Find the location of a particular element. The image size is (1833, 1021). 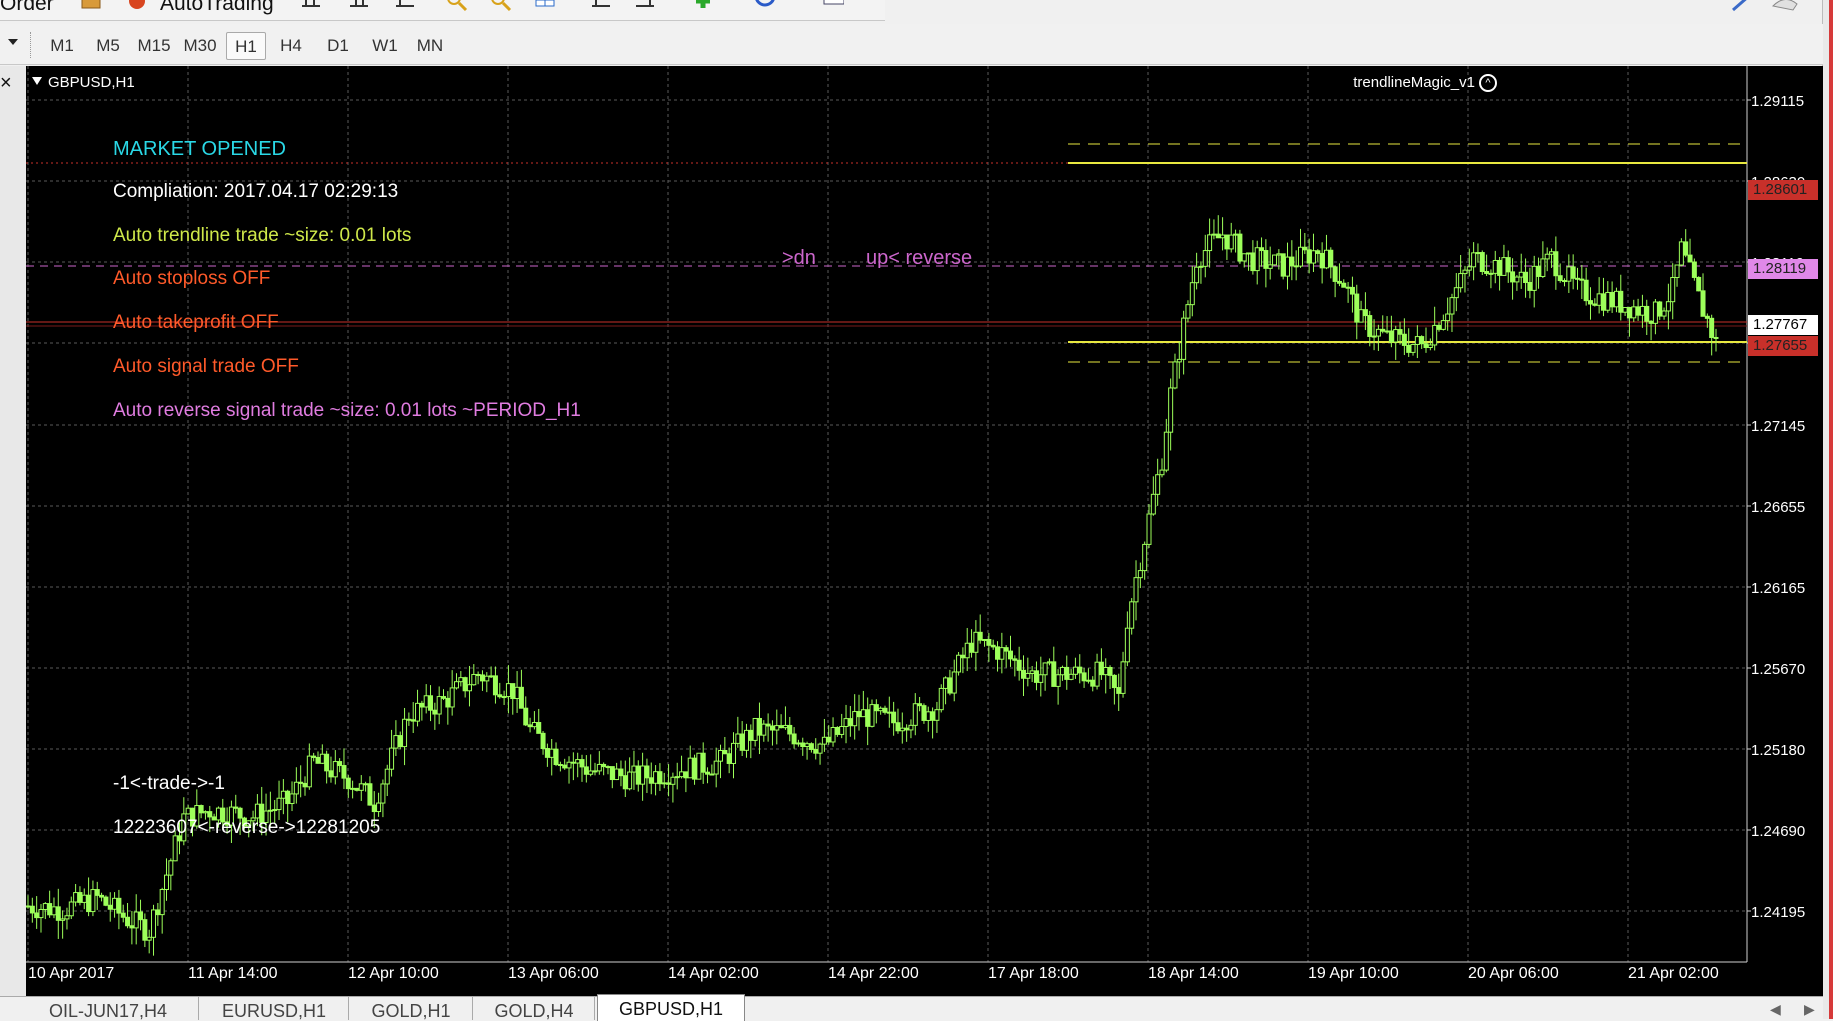

time-axis-label: 11 Apr 14:00 is located at coordinates (233, 973).